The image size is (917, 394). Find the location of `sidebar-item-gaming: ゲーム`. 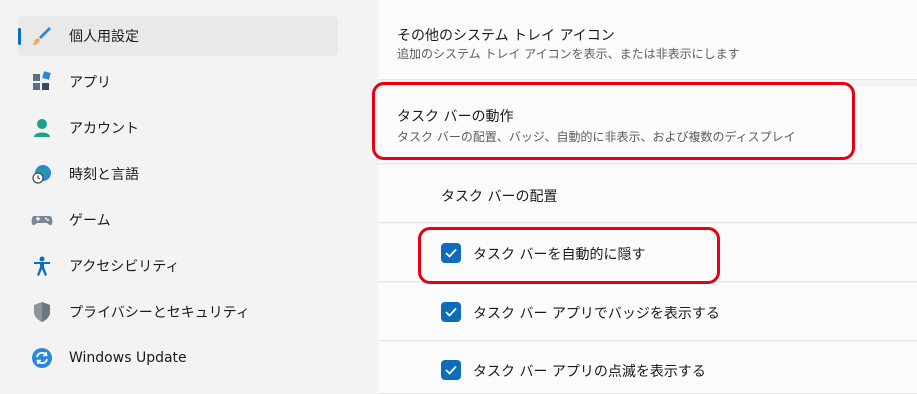

sidebar-item-gaming: ゲーム is located at coordinates (178, 220).